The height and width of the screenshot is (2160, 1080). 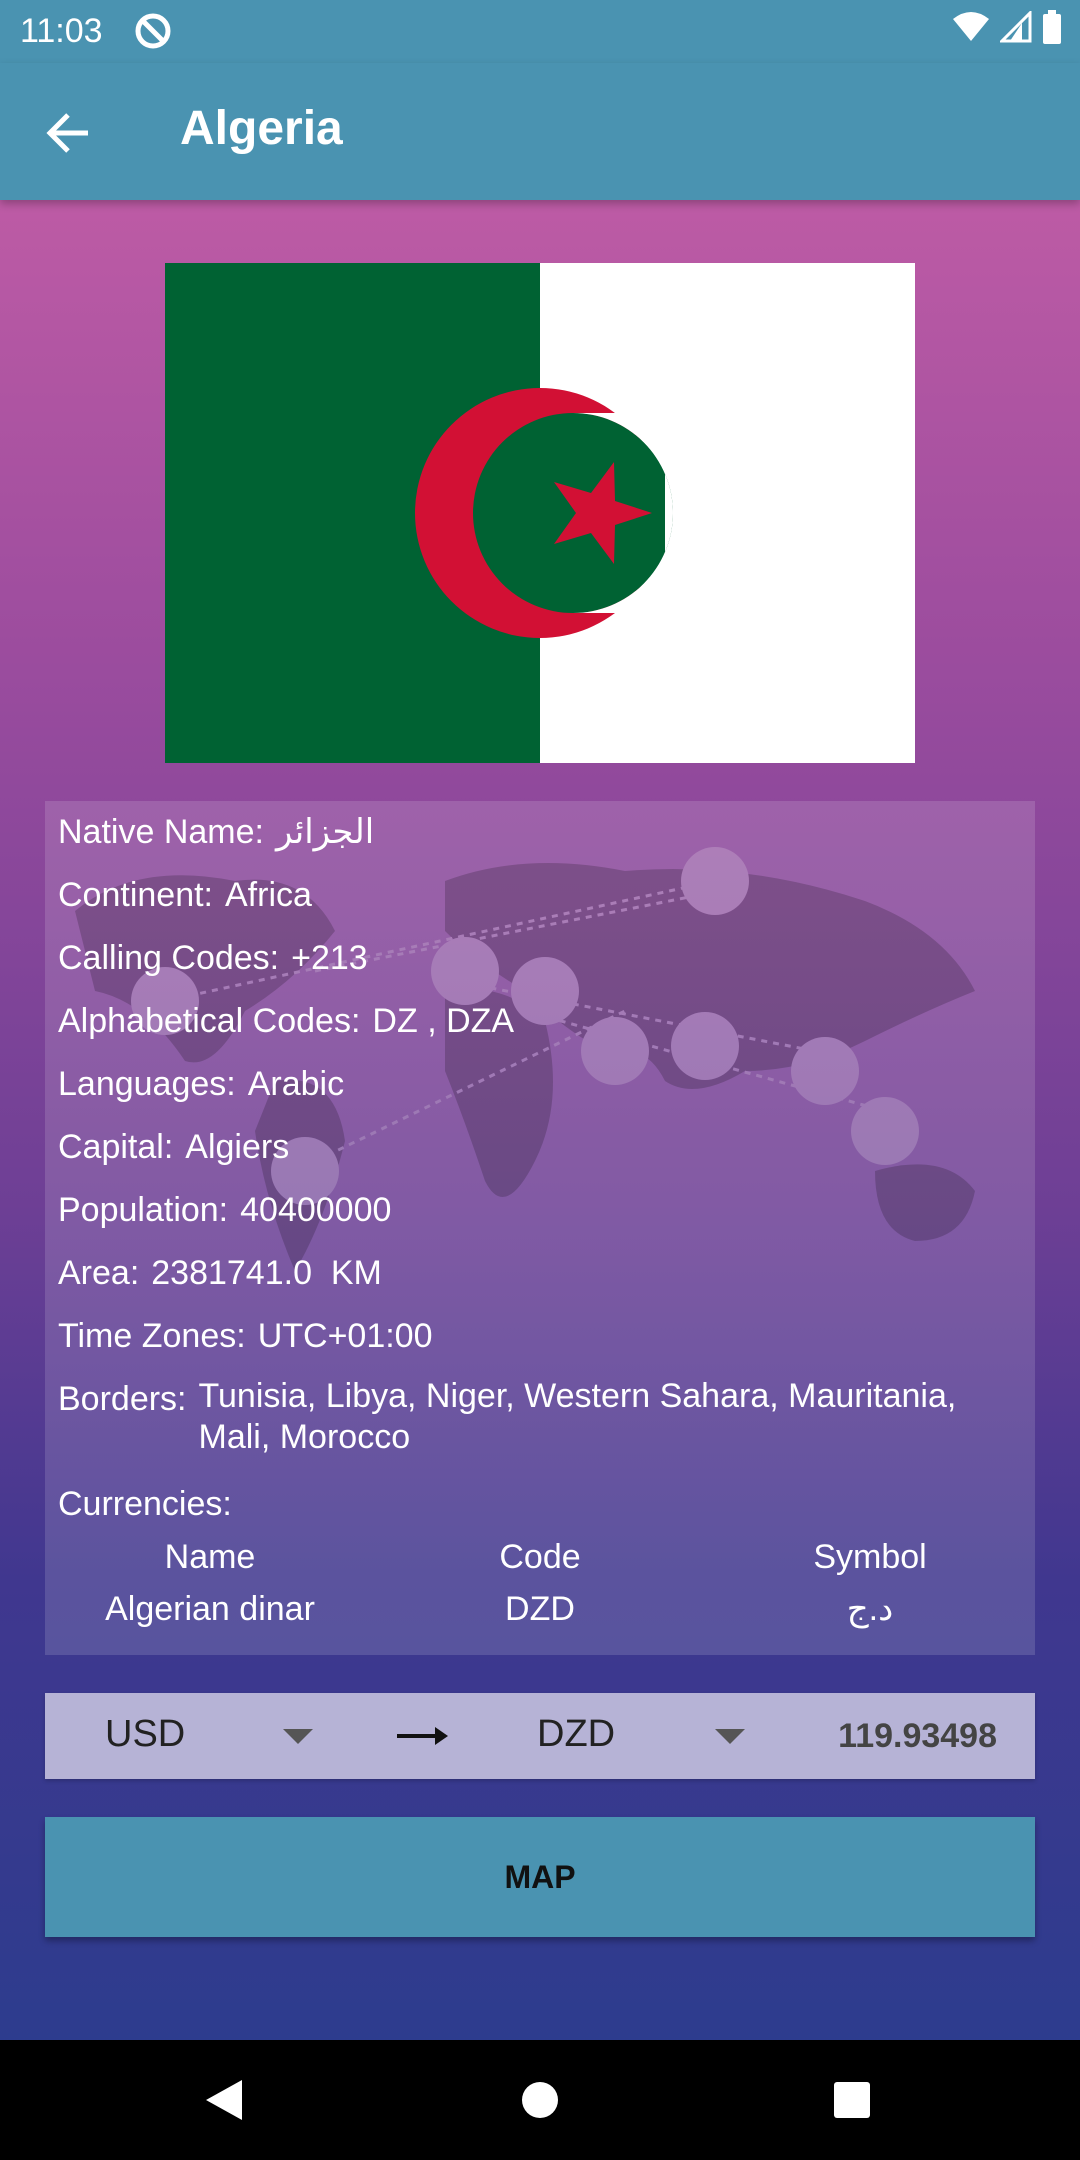 I want to click on nav-recents-icon, so click(x=852, y=2100).